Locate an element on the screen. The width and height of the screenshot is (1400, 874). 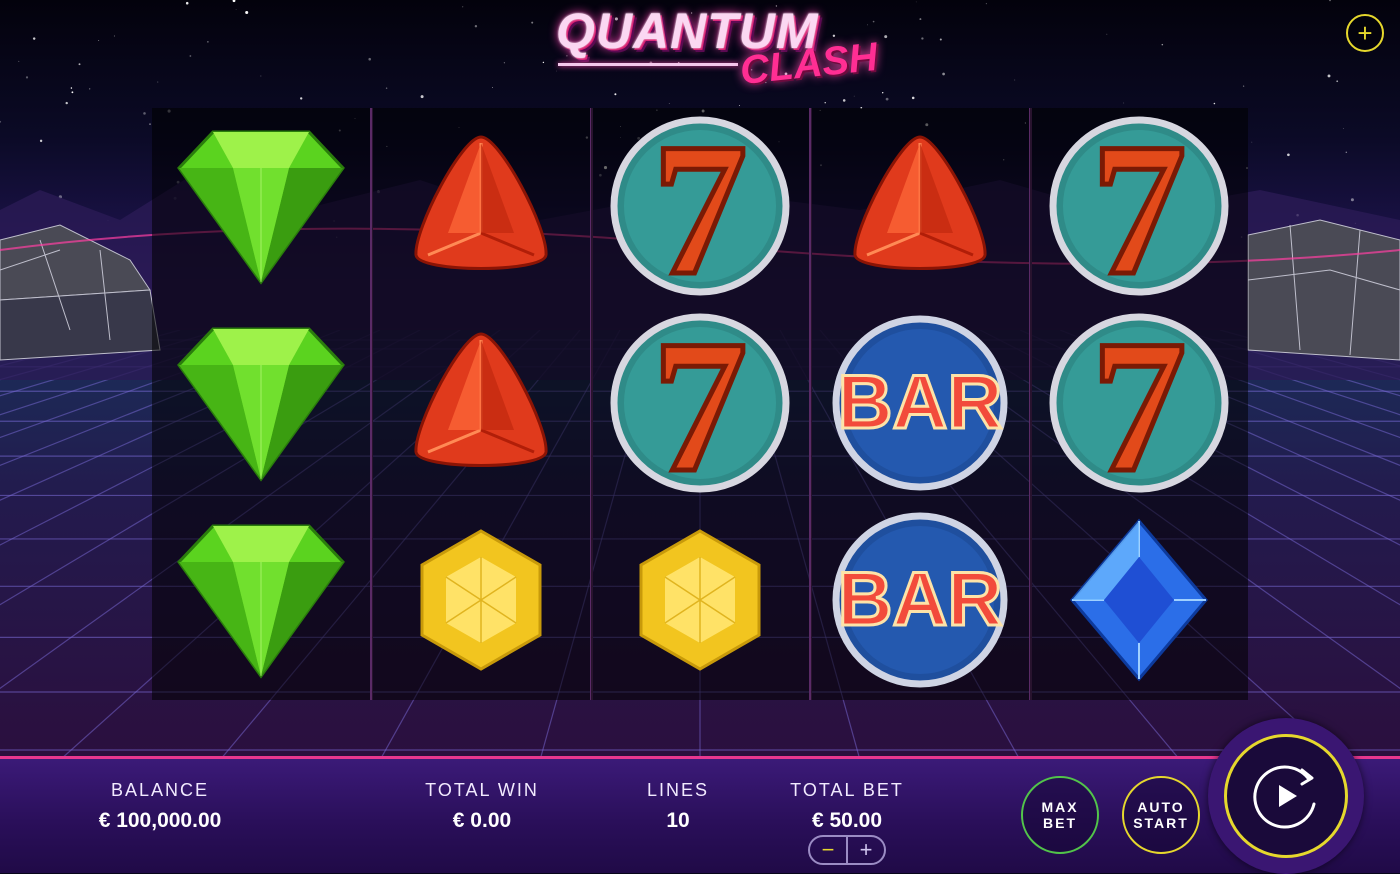
blue-gem-symbol is located at coordinates (1139, 600).